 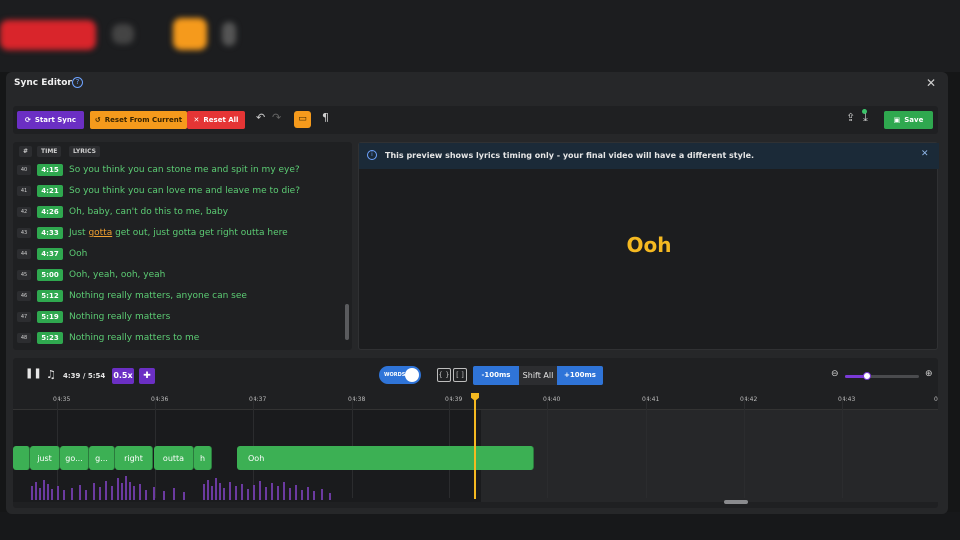 What do you see at coordinates (580, 375) in the screenshot?
I see `shift-plus-button: +100ms` at bounding box center [580, 375].